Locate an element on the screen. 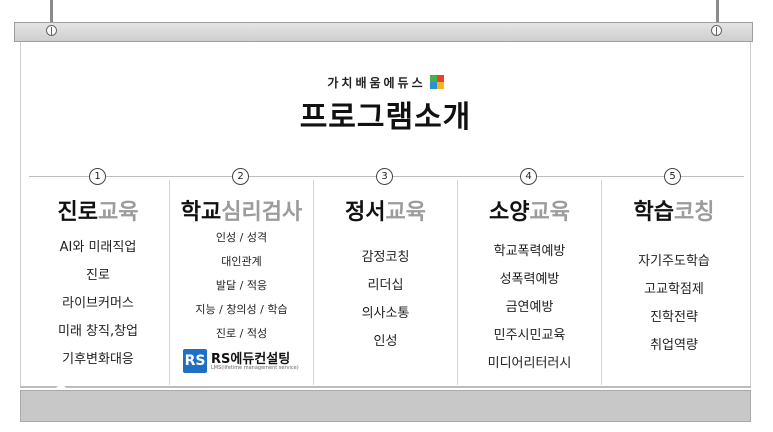 Image resolution: width=773 pixels, height=432 pixels. top-rod is located at coordinates (383, 32).